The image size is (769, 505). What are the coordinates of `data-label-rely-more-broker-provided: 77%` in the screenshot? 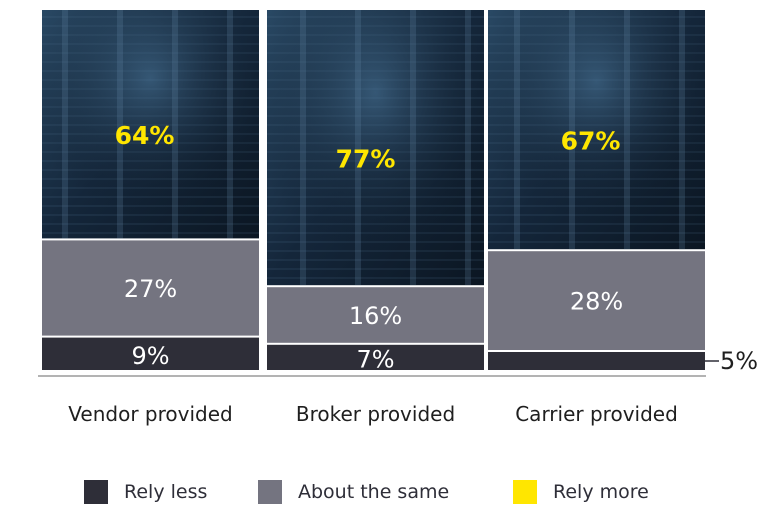 It's located at (366, 159).